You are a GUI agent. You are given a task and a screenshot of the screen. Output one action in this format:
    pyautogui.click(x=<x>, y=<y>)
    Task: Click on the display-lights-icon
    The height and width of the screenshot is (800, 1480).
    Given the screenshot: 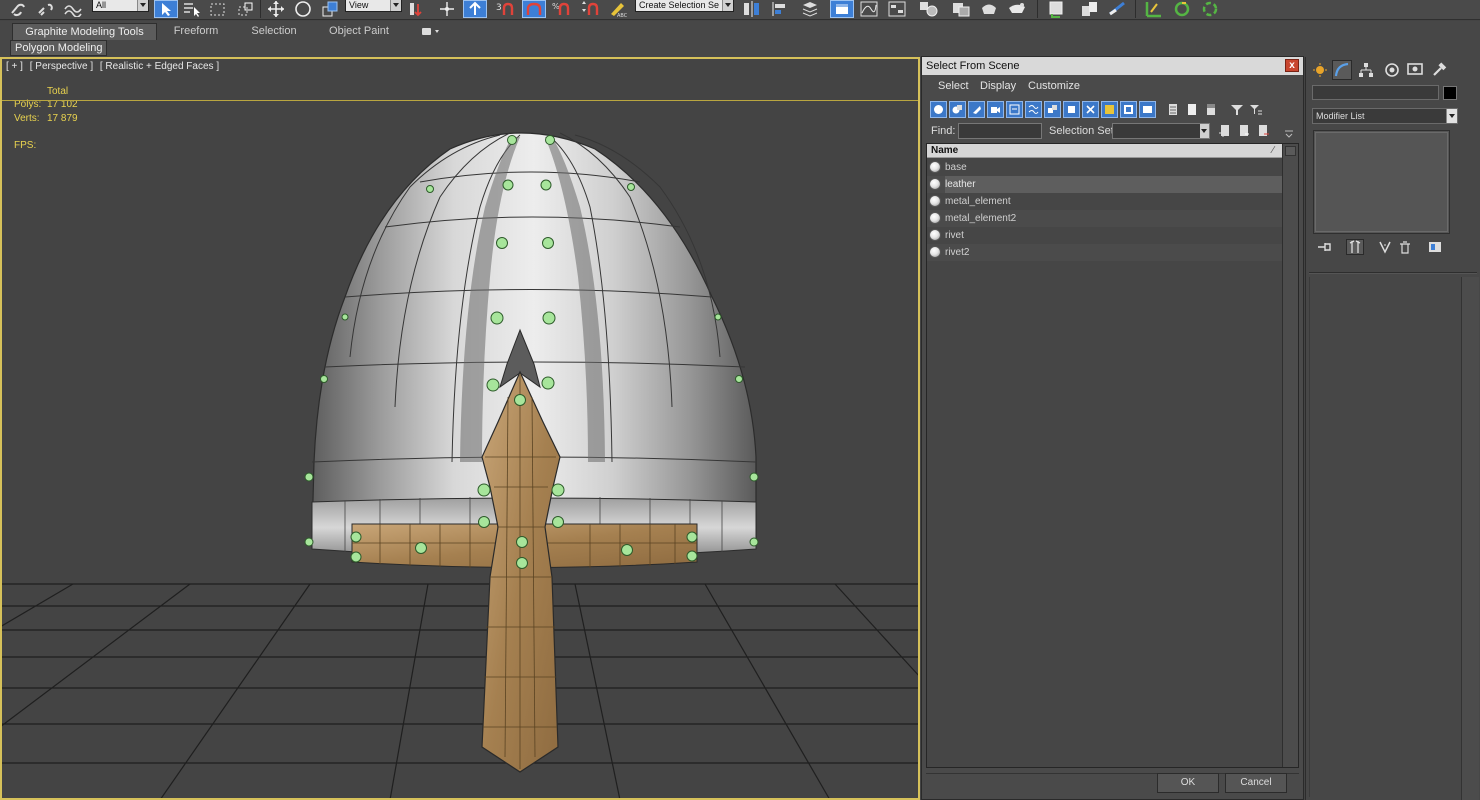 What is the action you would take?
    pyautogui.click(x=976, y=109)
    